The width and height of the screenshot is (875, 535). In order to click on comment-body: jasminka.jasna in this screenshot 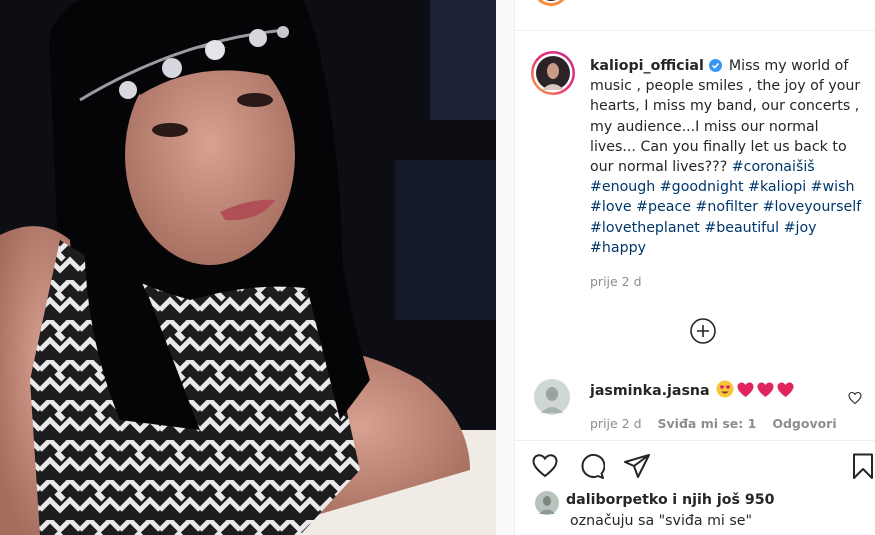, I will do `click(693, 389)`.